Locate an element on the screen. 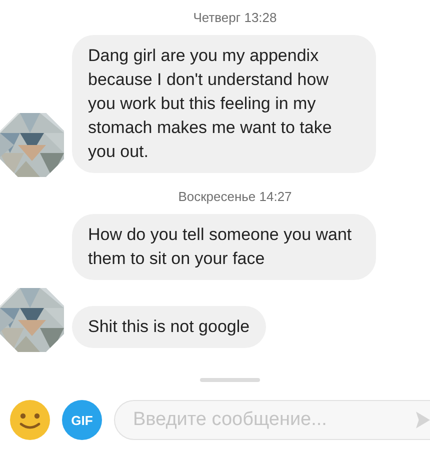  timestamp: Воскресенье 14:27 is located at coordinates (235, 196).